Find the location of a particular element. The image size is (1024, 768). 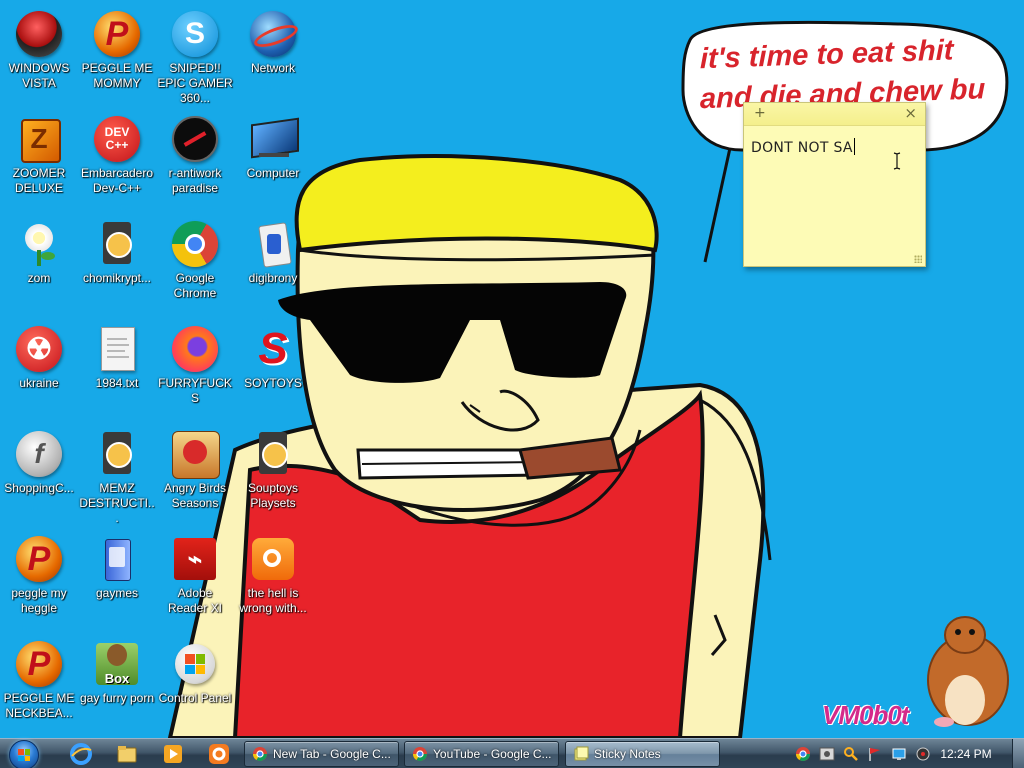

desktop-icon-ukraine: ☢ ukraine is located at coordinates (39, 371).